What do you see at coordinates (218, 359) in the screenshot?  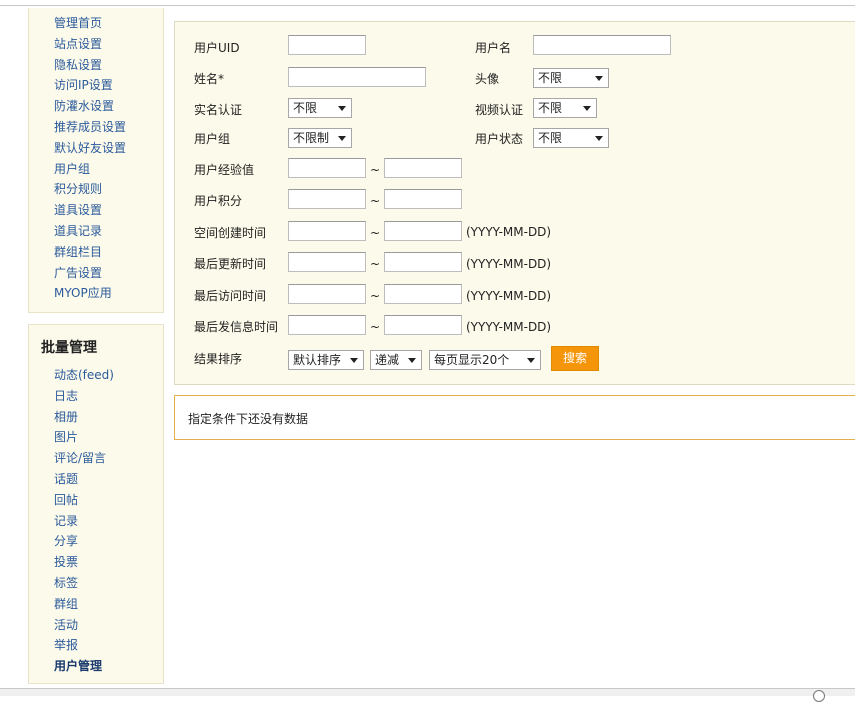 I see `sort-label: 结果排序` at bounding box center [218, 359].